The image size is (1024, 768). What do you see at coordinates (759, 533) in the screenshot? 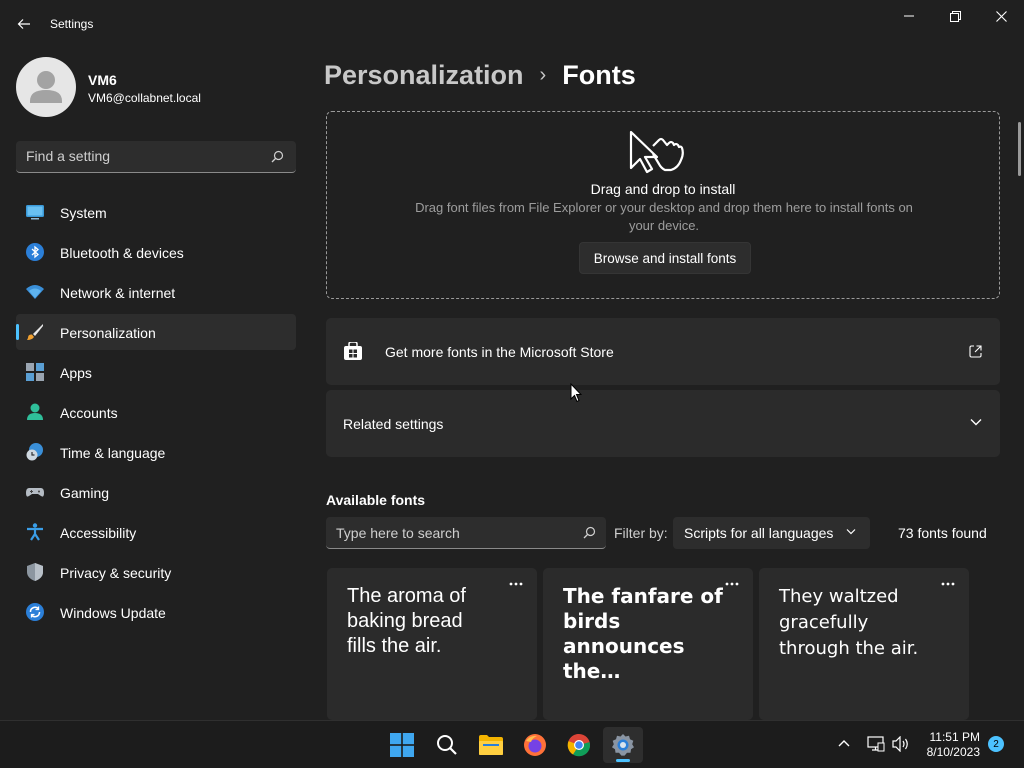
I see `filter-selected-value: Scripts for all languages` at bounding box center [759, 533].